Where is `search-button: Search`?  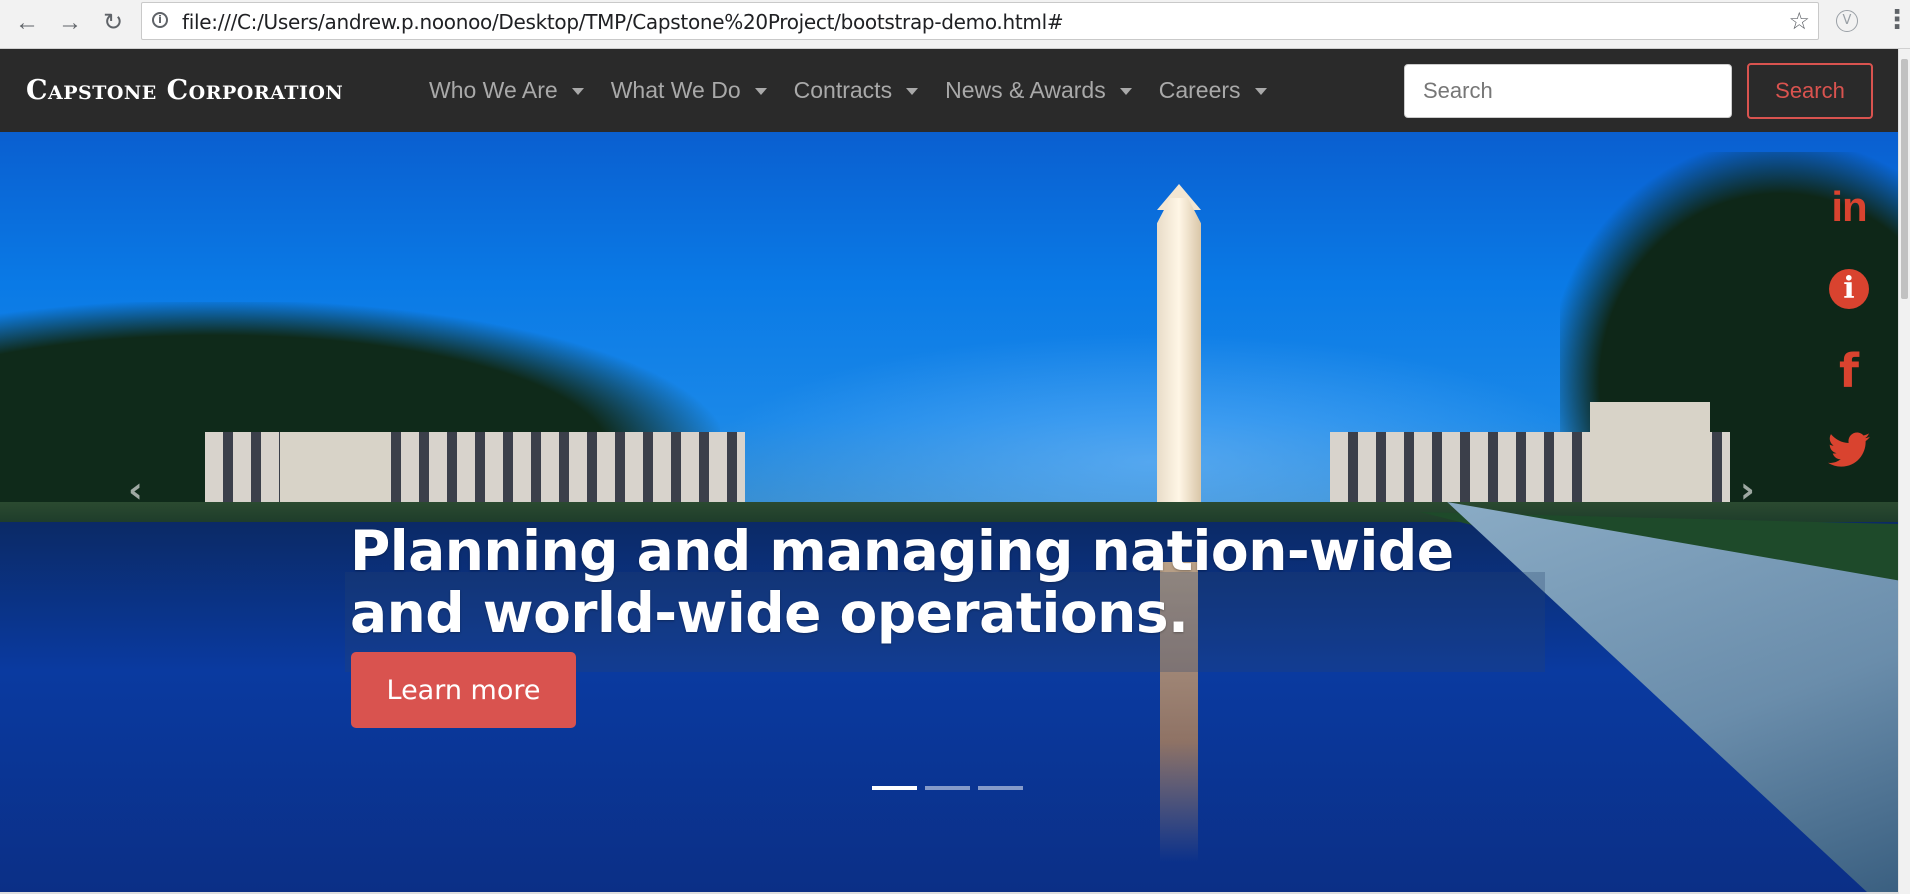 search-button: Search is located at coordinates (1810, 91).